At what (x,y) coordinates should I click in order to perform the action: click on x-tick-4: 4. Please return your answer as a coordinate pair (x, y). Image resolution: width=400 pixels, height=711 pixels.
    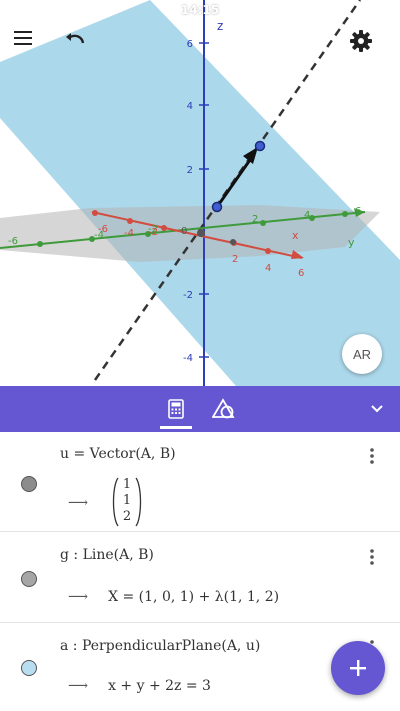
    Looking at the image, I should click on (268, 268).